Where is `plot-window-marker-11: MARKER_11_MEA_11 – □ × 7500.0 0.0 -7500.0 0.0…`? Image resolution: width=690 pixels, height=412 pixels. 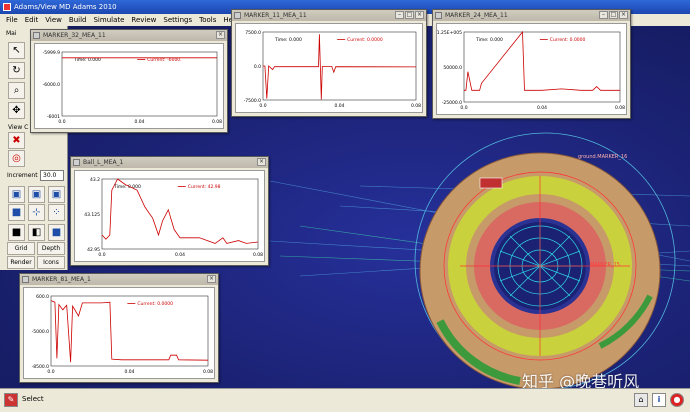
plot-window-marker-11: MARKER_11_MEA_11 – □ × 7500.0 0.0 -7500.0 0.0… is located at coordinates (329, 63).